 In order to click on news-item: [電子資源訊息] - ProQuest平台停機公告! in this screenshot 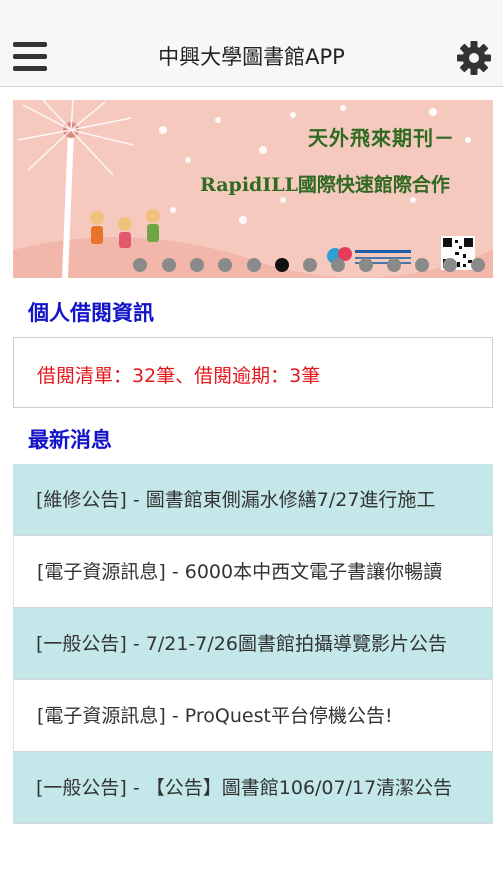, I will do `click(253, 716)`.